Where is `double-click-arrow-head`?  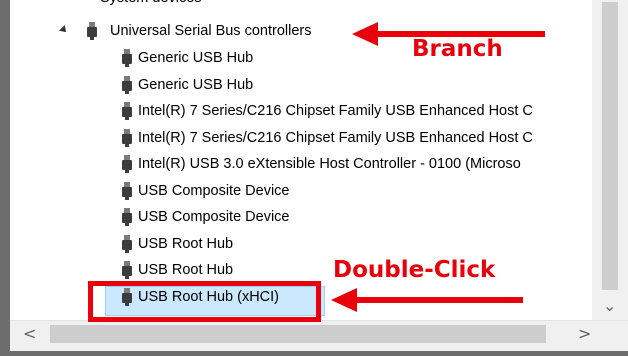 double-click-arrow-head is located at coordinates (344, 300).